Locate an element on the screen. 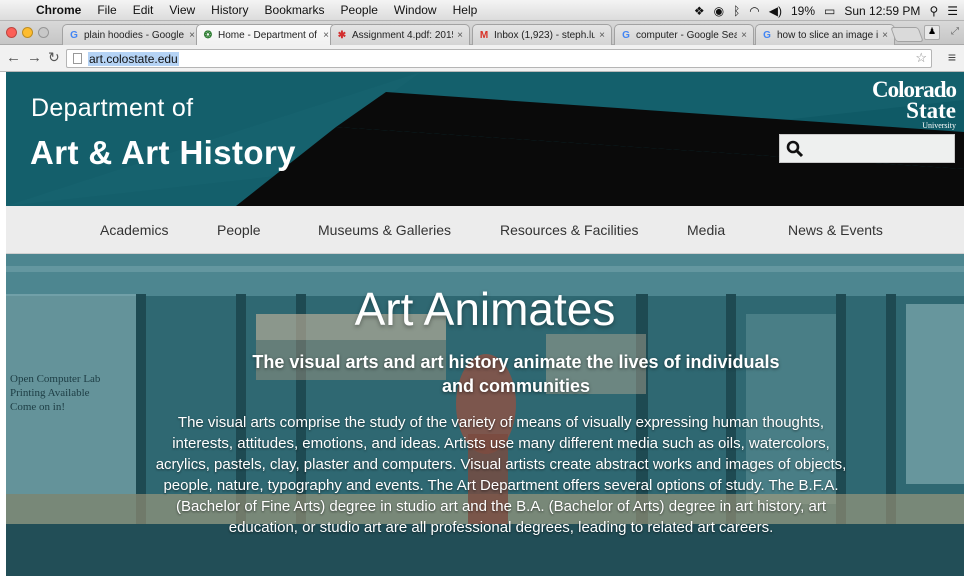 Image resolution: width=964 pixels, height=576 pixels. nav-news-events: News & Events is located at coordinates (835, 230).